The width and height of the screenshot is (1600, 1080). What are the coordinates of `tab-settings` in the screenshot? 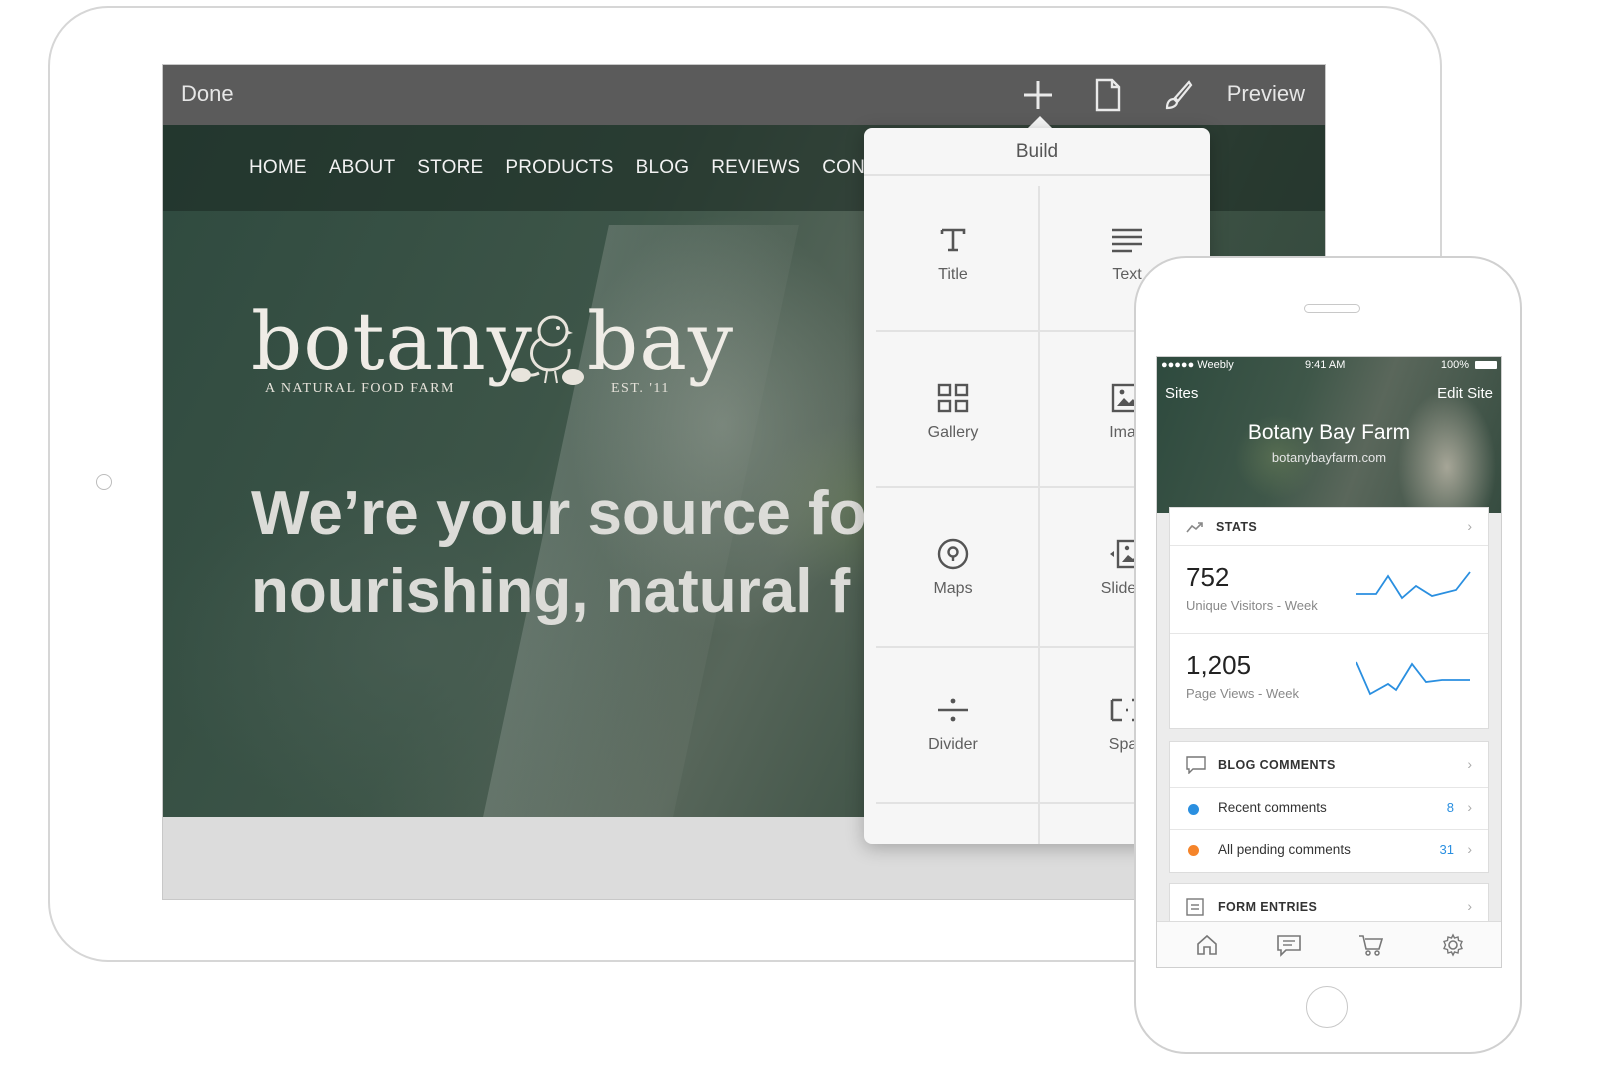 It's located at (1453, 945).